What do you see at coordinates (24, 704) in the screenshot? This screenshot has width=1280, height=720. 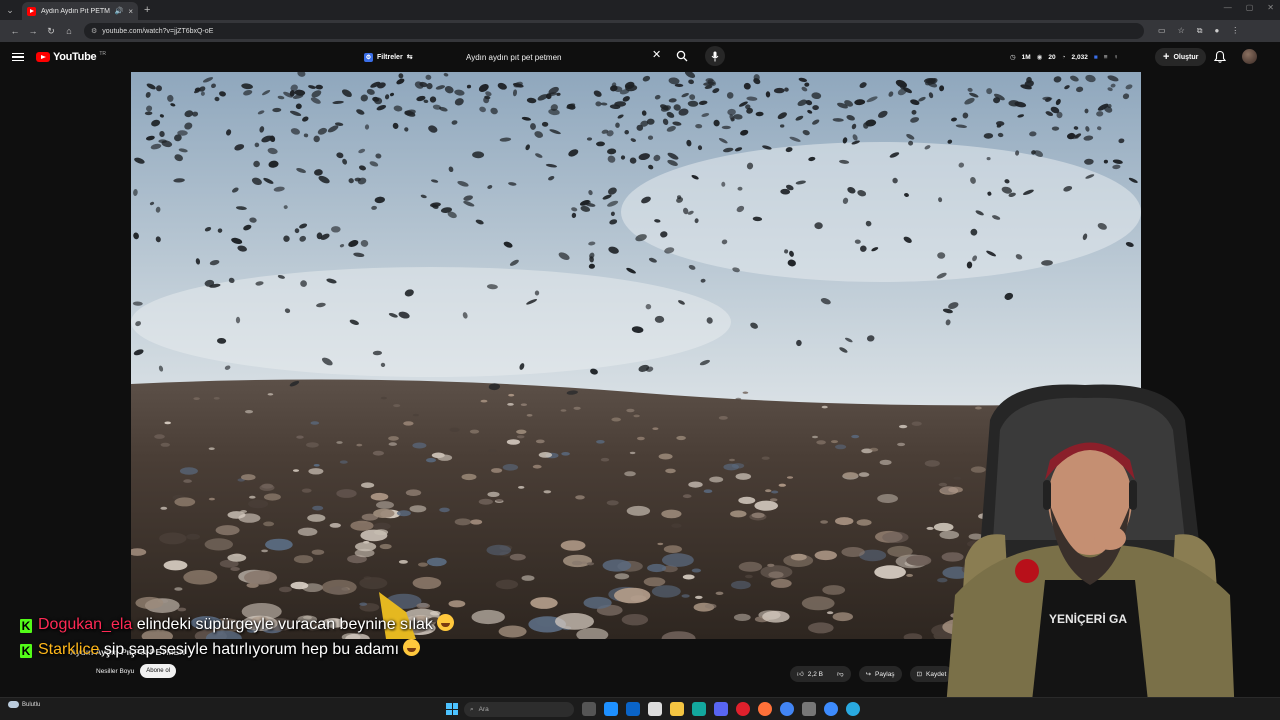 I see `weather-widget: Bulutlu` at bounding box center [24, 704].